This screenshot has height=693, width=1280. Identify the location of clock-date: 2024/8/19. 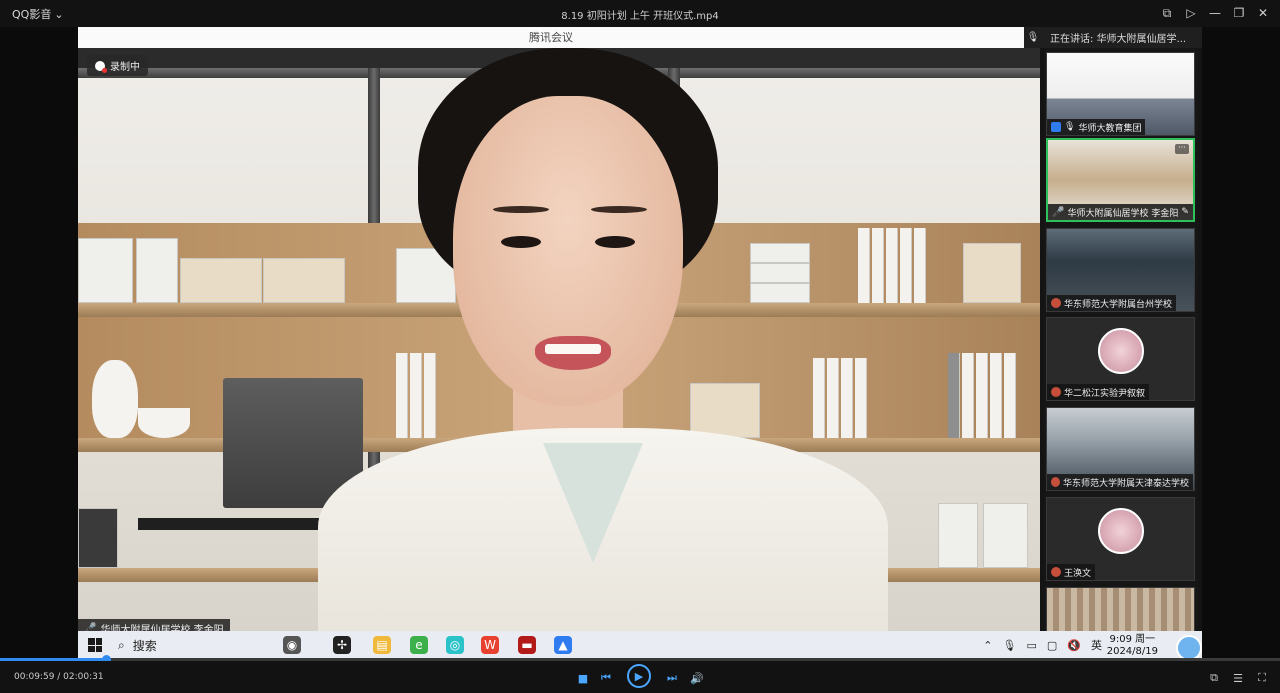
(1132, 651).